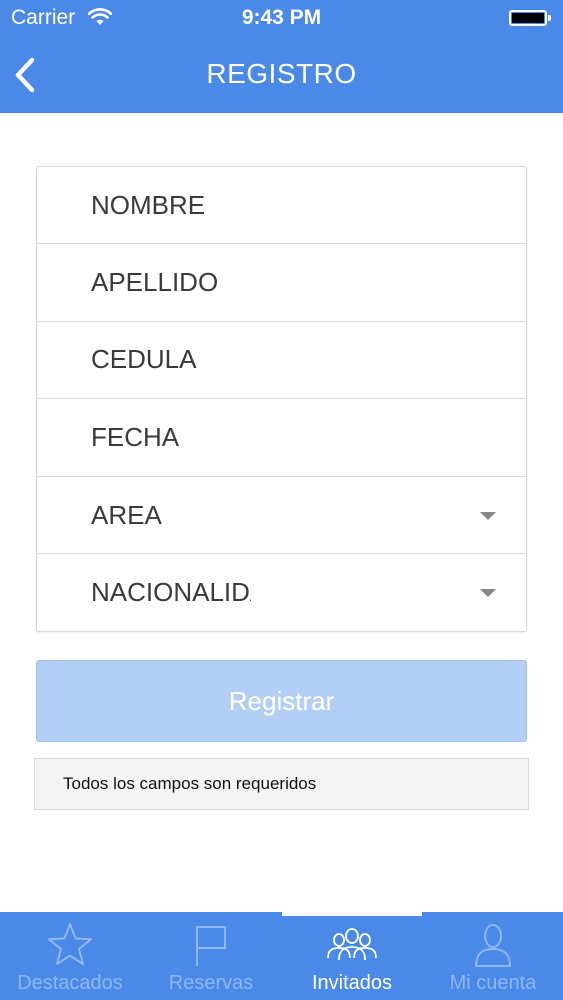 Image resolution: width=563 pixels, height=1000 pixels. I want to click on register-button: Registrar, so click(281, 701).